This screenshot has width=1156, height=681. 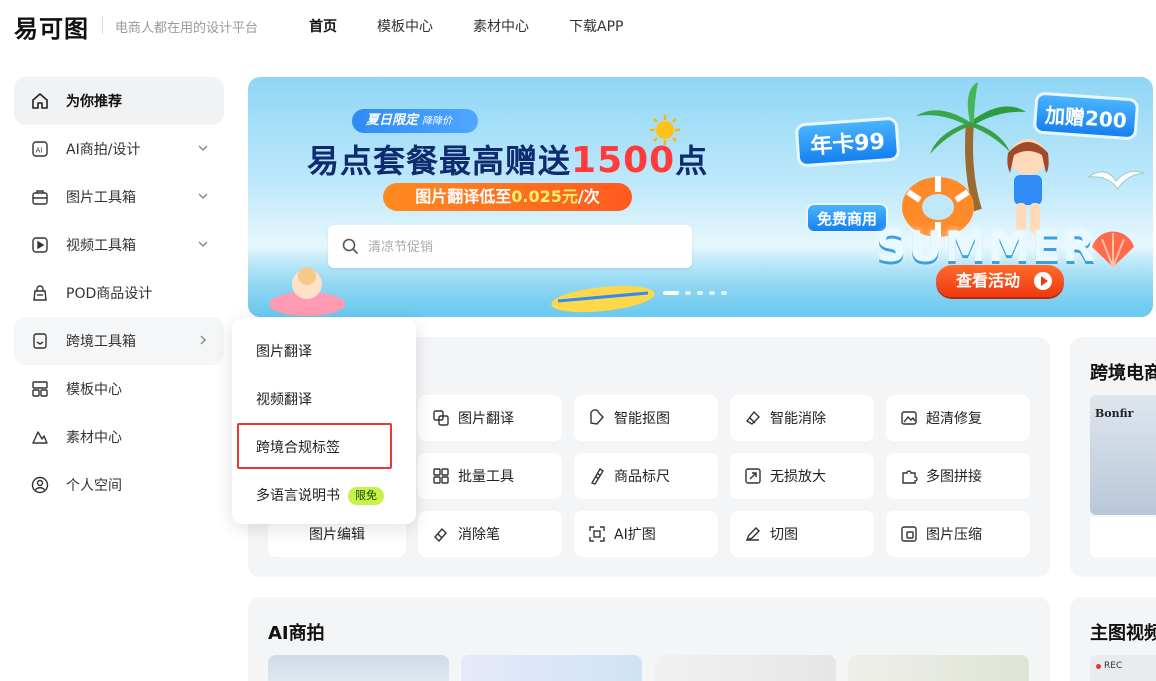 I want to click on grid-icon, so click(x=441, y=476).